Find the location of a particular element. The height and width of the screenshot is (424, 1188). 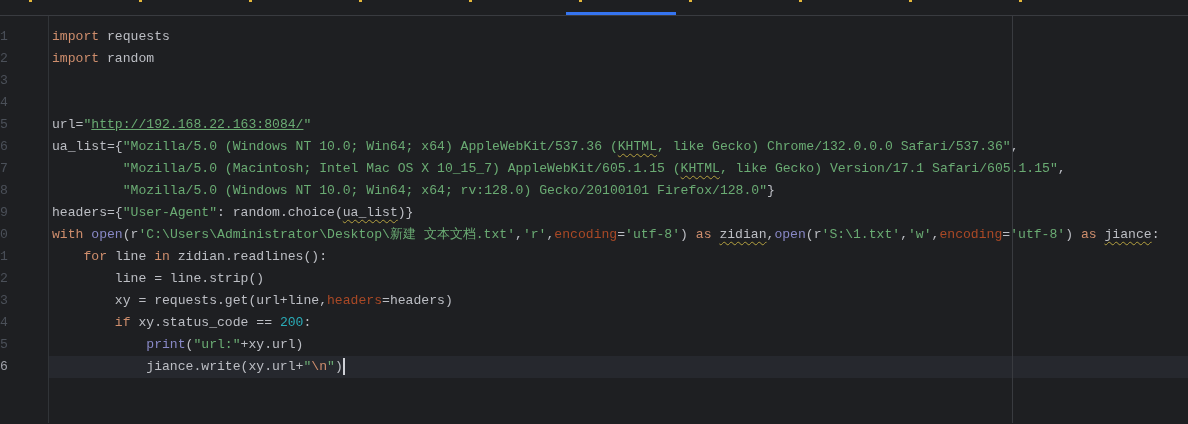

code-line: "Mozilla/5.0 (Windows NT 10.0; Win64; x64; rv:128.0) Gecko/20100101 Firefox/128.0"} is located at coordinates (448, 191).